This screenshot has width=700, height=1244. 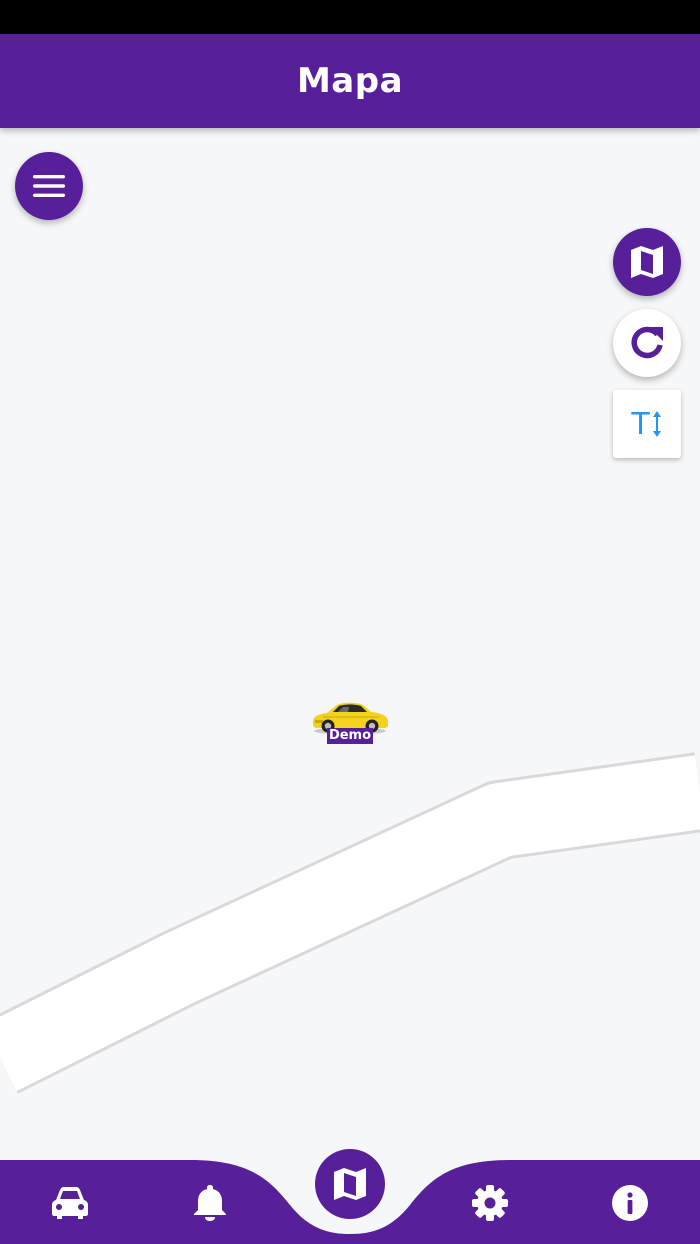 I want to click on info-icon, so click(x=630, y=1203).